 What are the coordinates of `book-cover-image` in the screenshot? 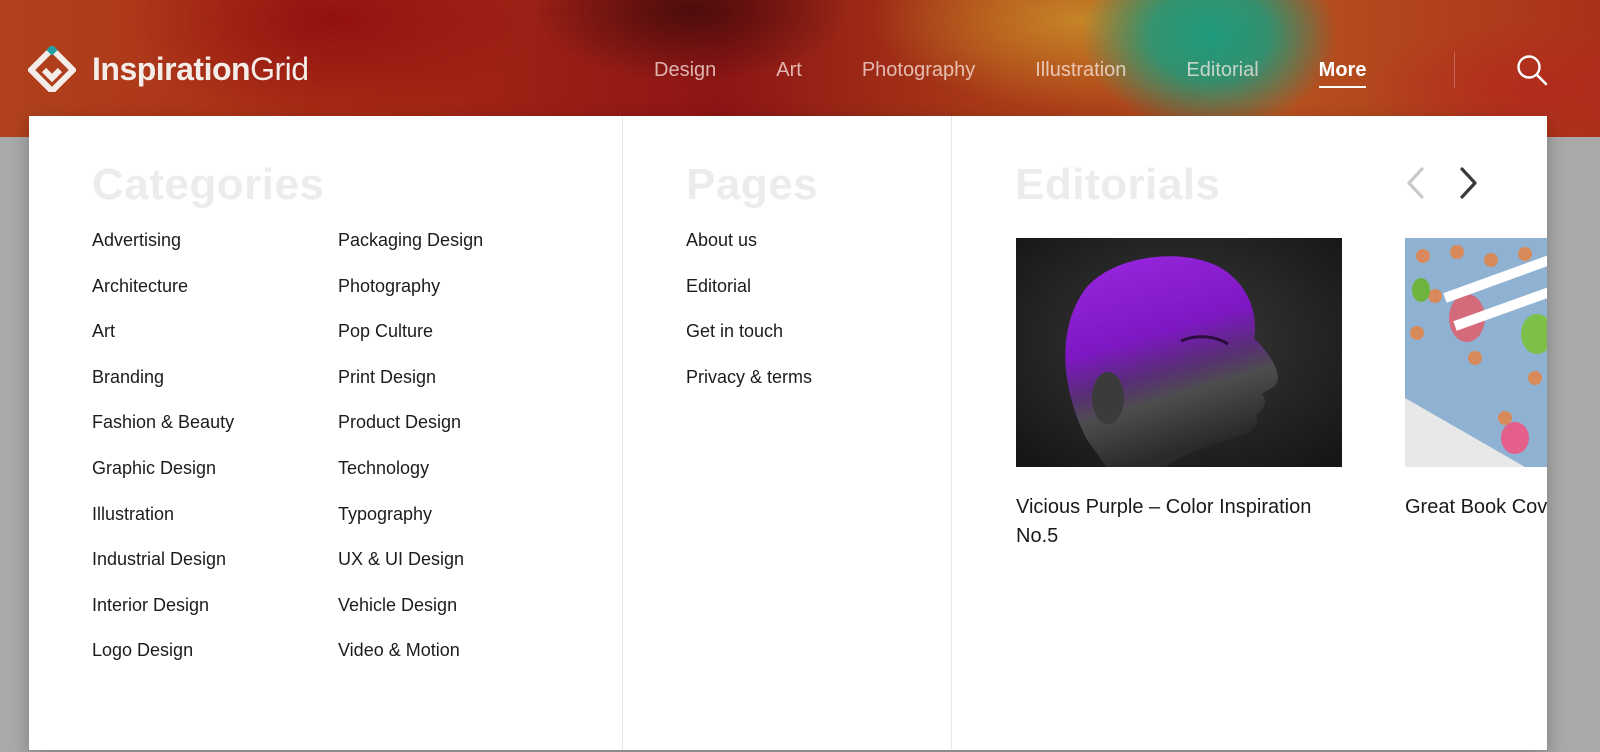 It's located at (1476, 352).